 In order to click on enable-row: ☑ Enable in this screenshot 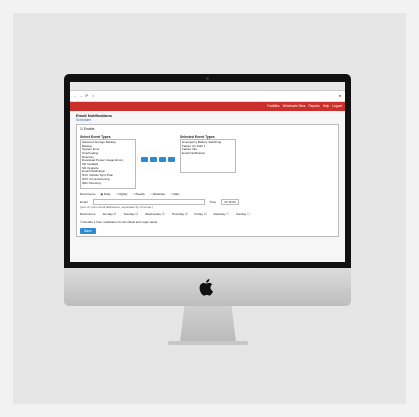, I will do `click(207, 129)`.